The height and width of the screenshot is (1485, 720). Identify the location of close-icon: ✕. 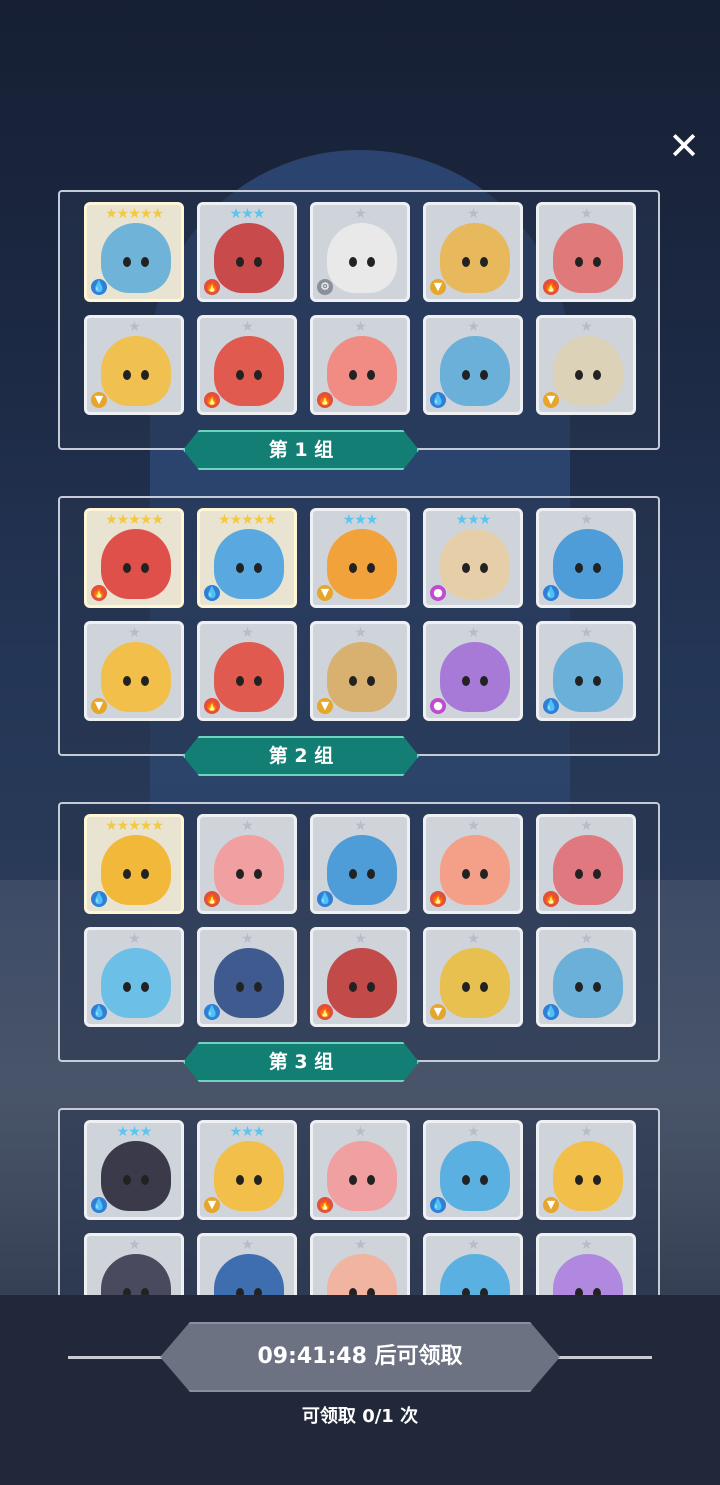
(684, 146).